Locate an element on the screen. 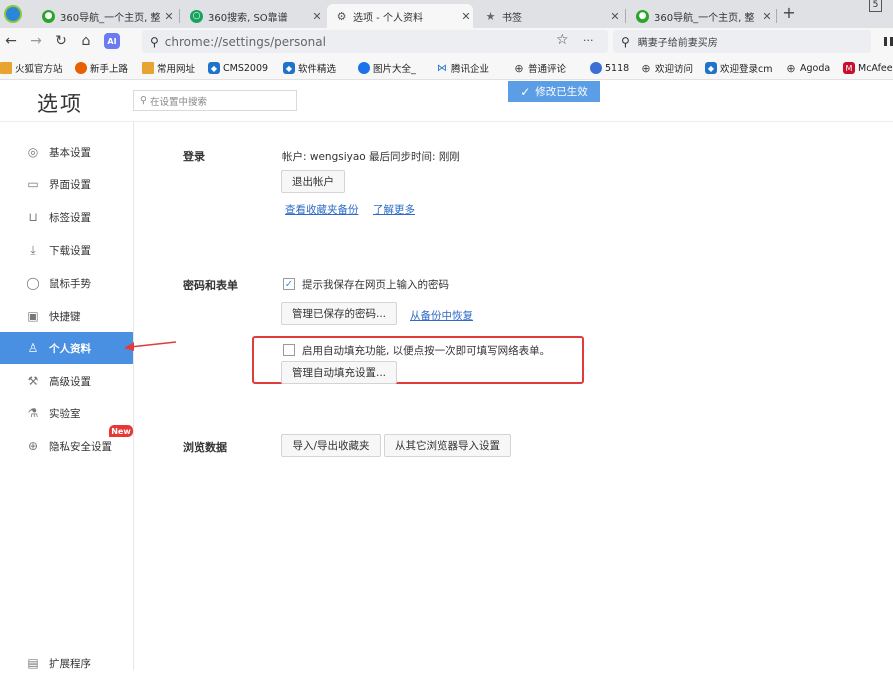 This screenshot has width=893, height=673. learn-more-link: 了解更多 is located at coordinates (394, 209).